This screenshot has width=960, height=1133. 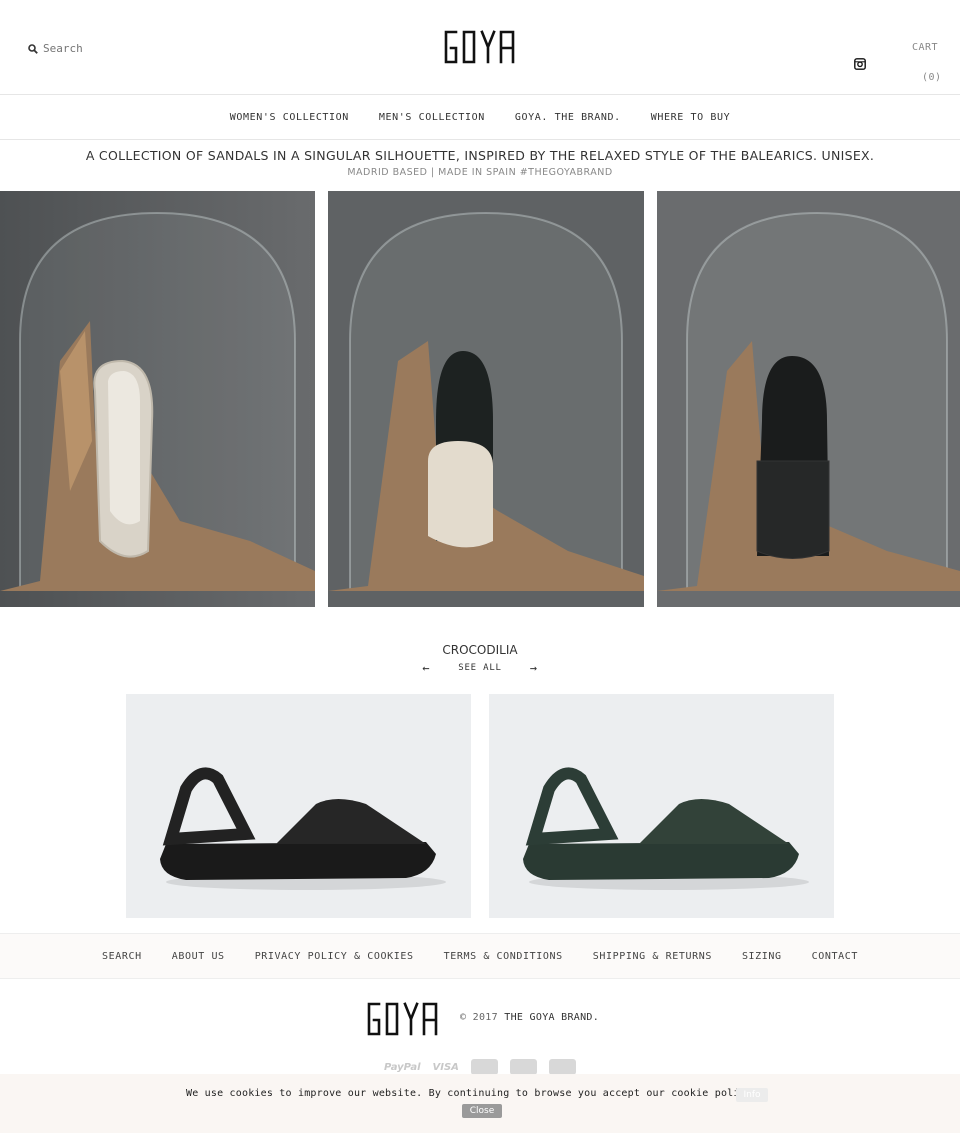 I want to click on footer-link-search: SEARCH, so click(x=122, y=956).